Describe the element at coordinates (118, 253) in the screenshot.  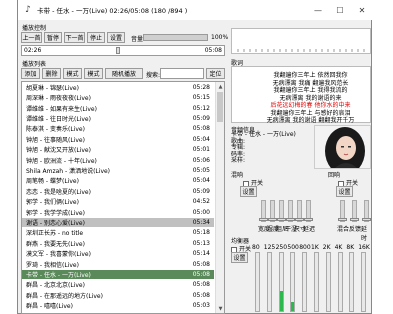
I see `playlist-row: 漠文军 - 我喜蒙你(Live) 05:14` at that location.